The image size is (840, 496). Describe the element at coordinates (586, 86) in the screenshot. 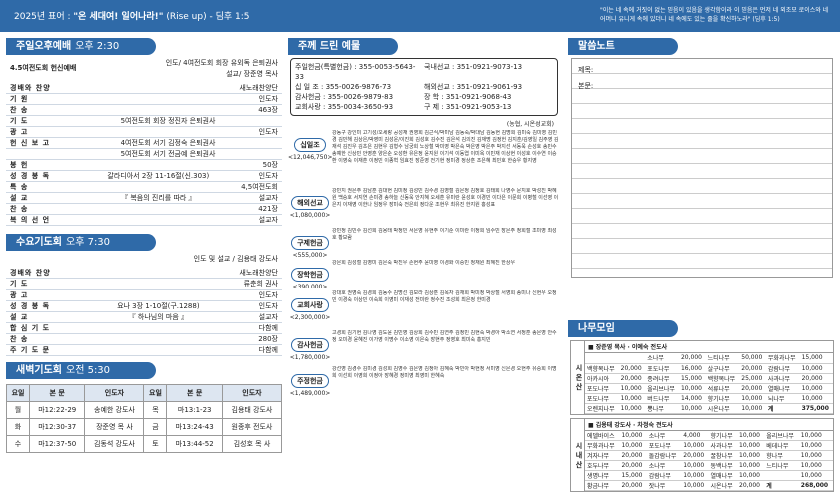

I see `memo-body-label: 본문:` at that location.